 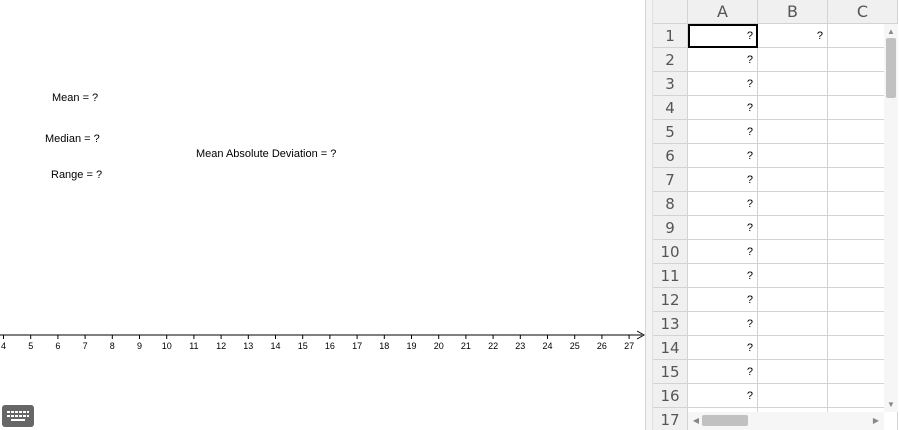 What do you see at coordinates (793, 204) in the screenshot?
I see `cell-b8` at bounding box center [793, 204].